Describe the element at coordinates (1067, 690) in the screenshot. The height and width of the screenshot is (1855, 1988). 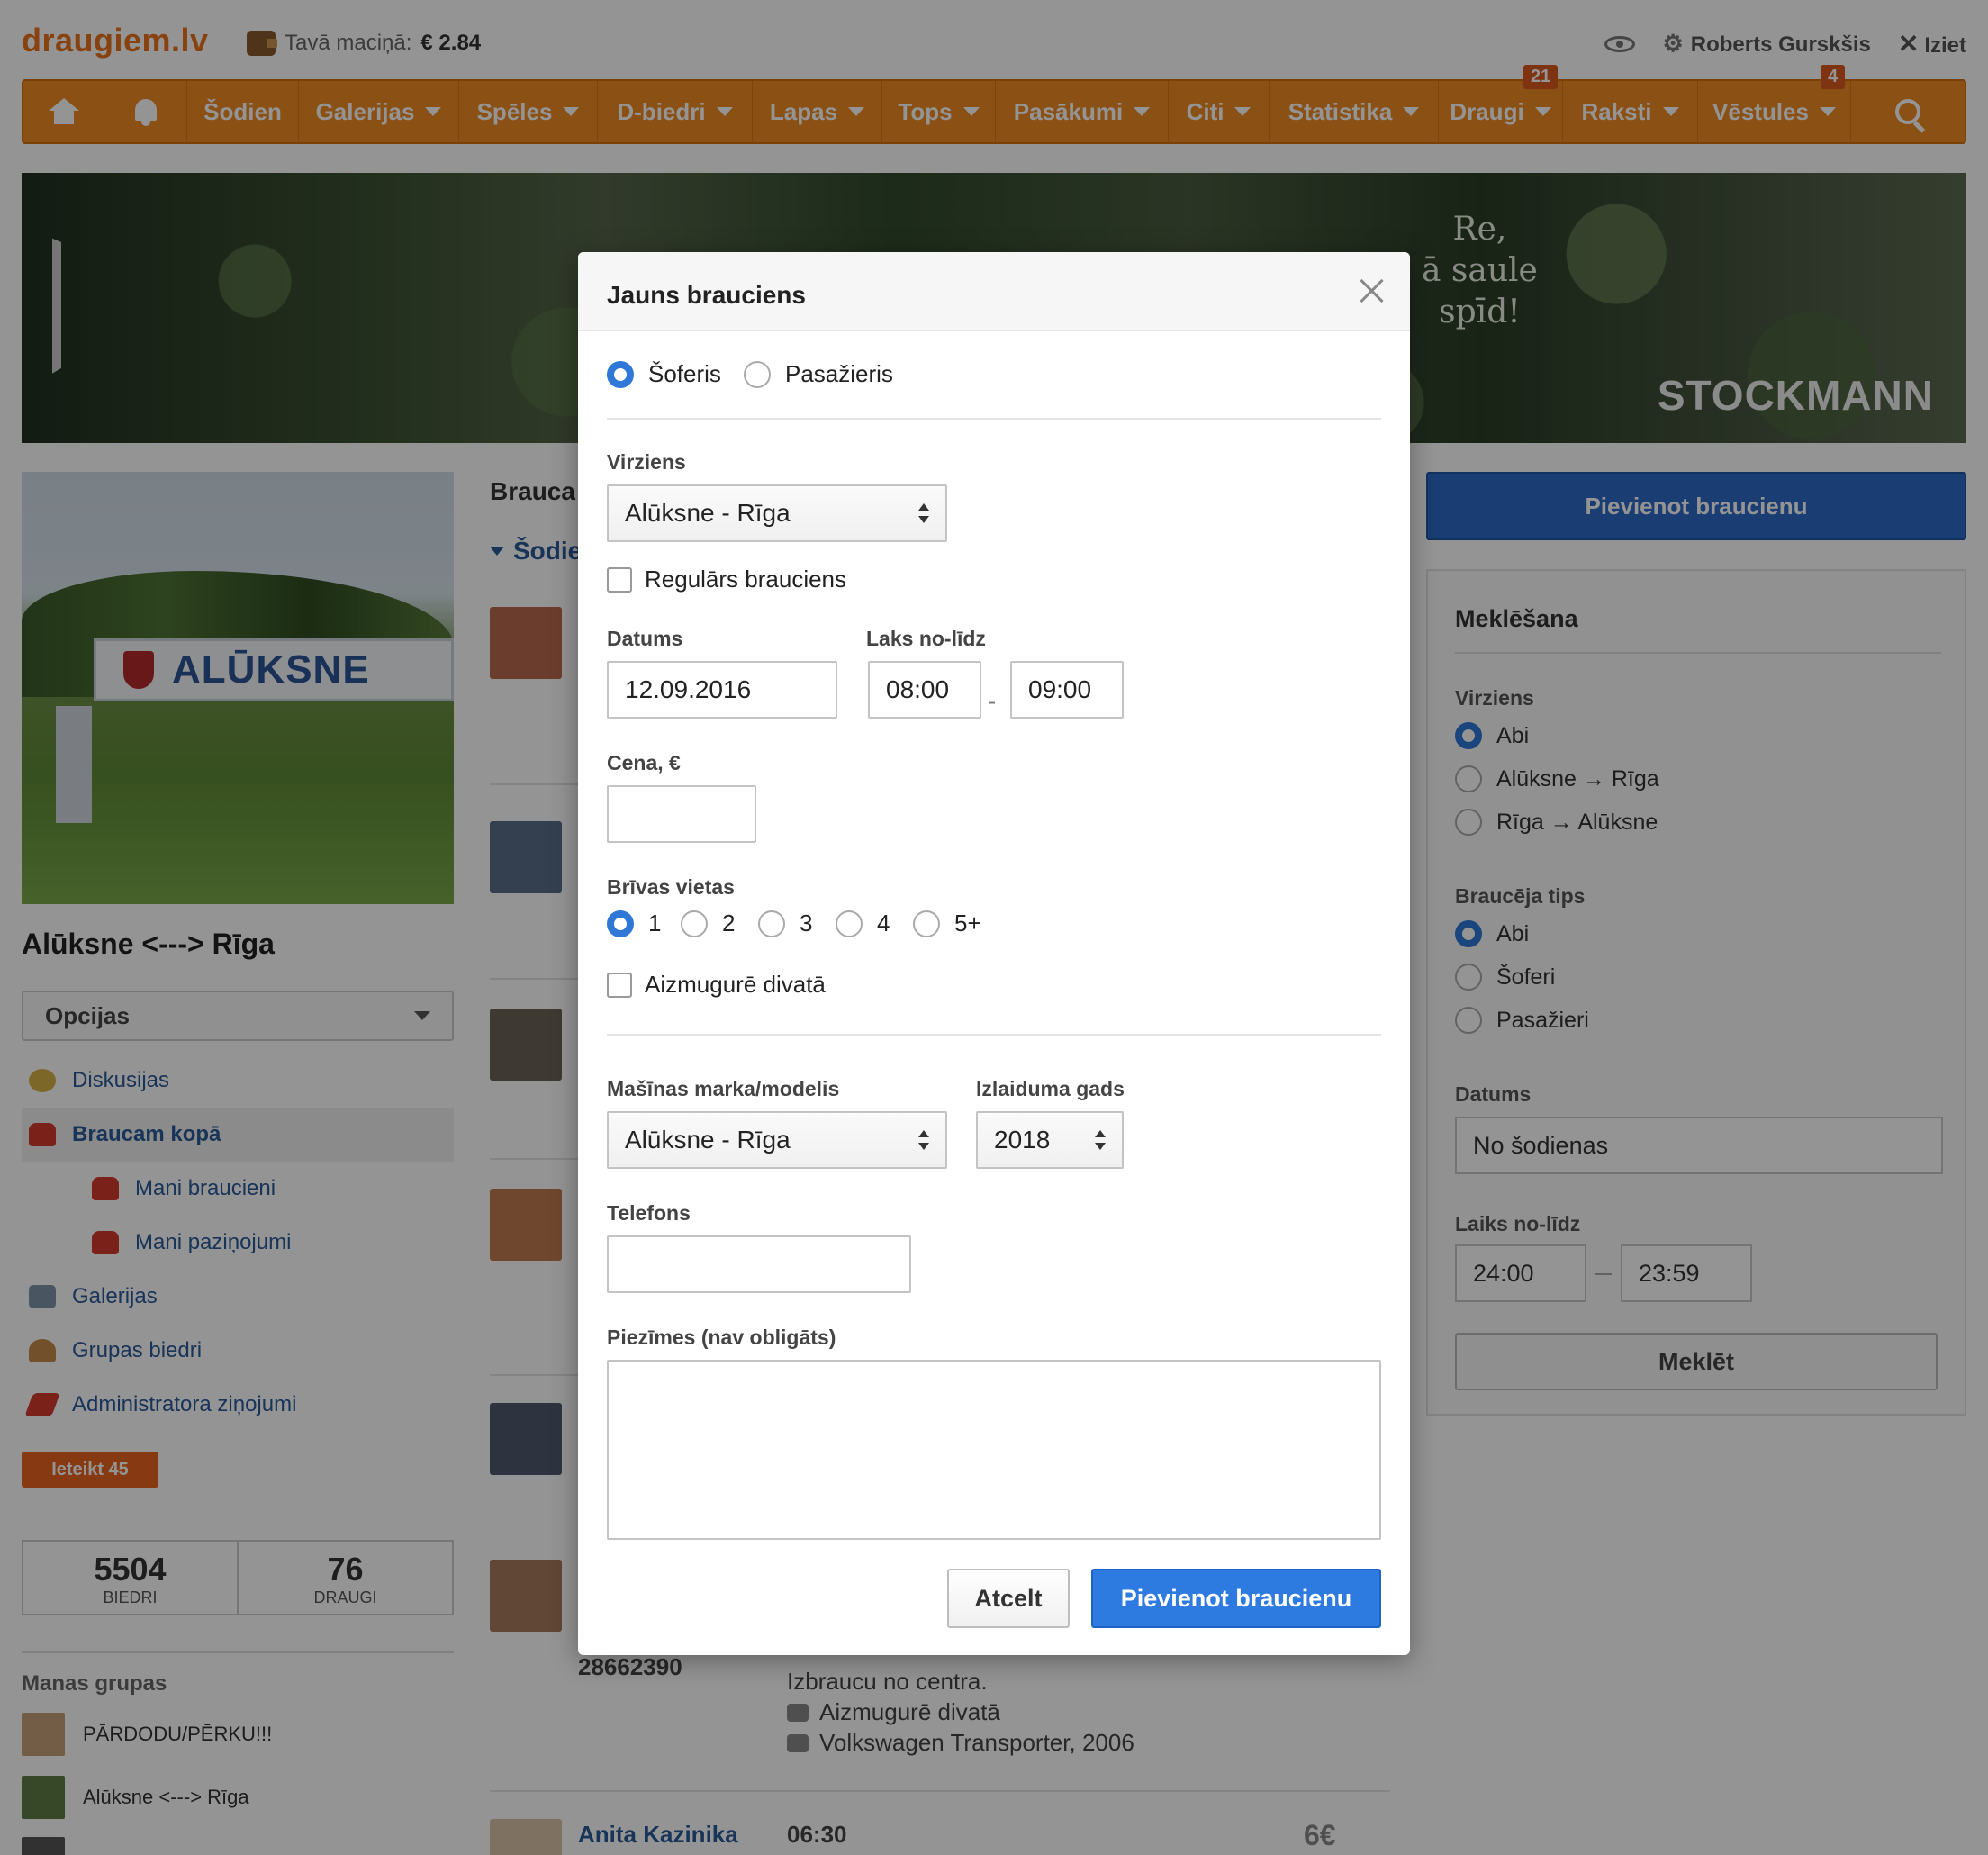
I see `time-to-input: 09:00` at that location.